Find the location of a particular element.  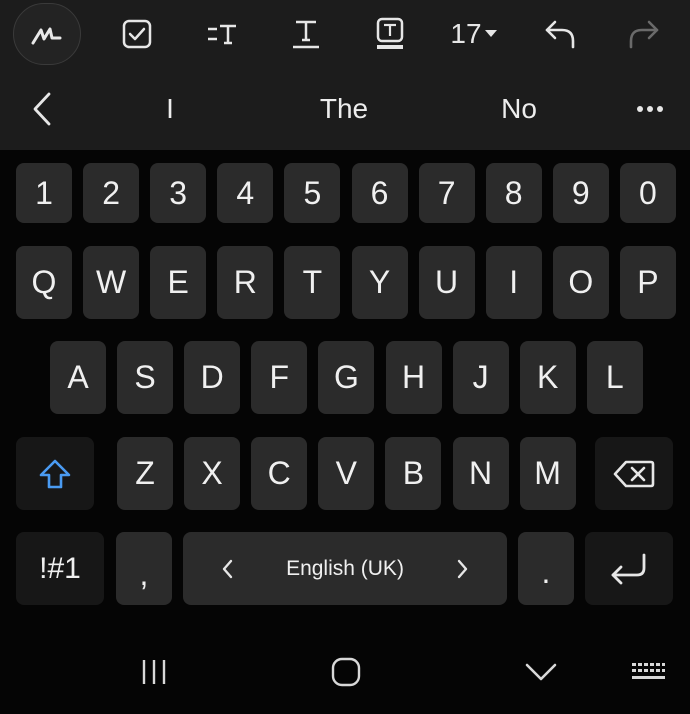

period-key: . is located at coordinates (546, 568).